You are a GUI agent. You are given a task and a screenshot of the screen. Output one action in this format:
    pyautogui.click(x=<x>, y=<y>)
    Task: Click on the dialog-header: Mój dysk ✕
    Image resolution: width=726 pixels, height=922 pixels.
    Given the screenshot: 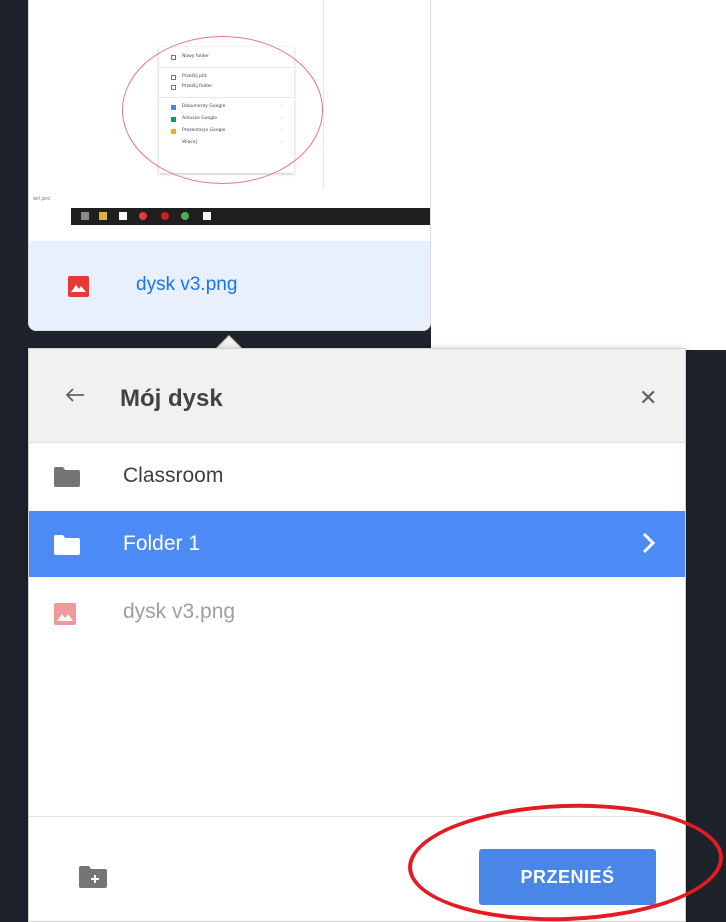 What is the action you would take?
    pyautogui.click(x=357, y=396)
    